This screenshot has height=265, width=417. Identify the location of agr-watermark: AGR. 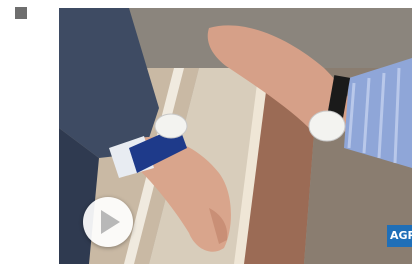
(399, 236).